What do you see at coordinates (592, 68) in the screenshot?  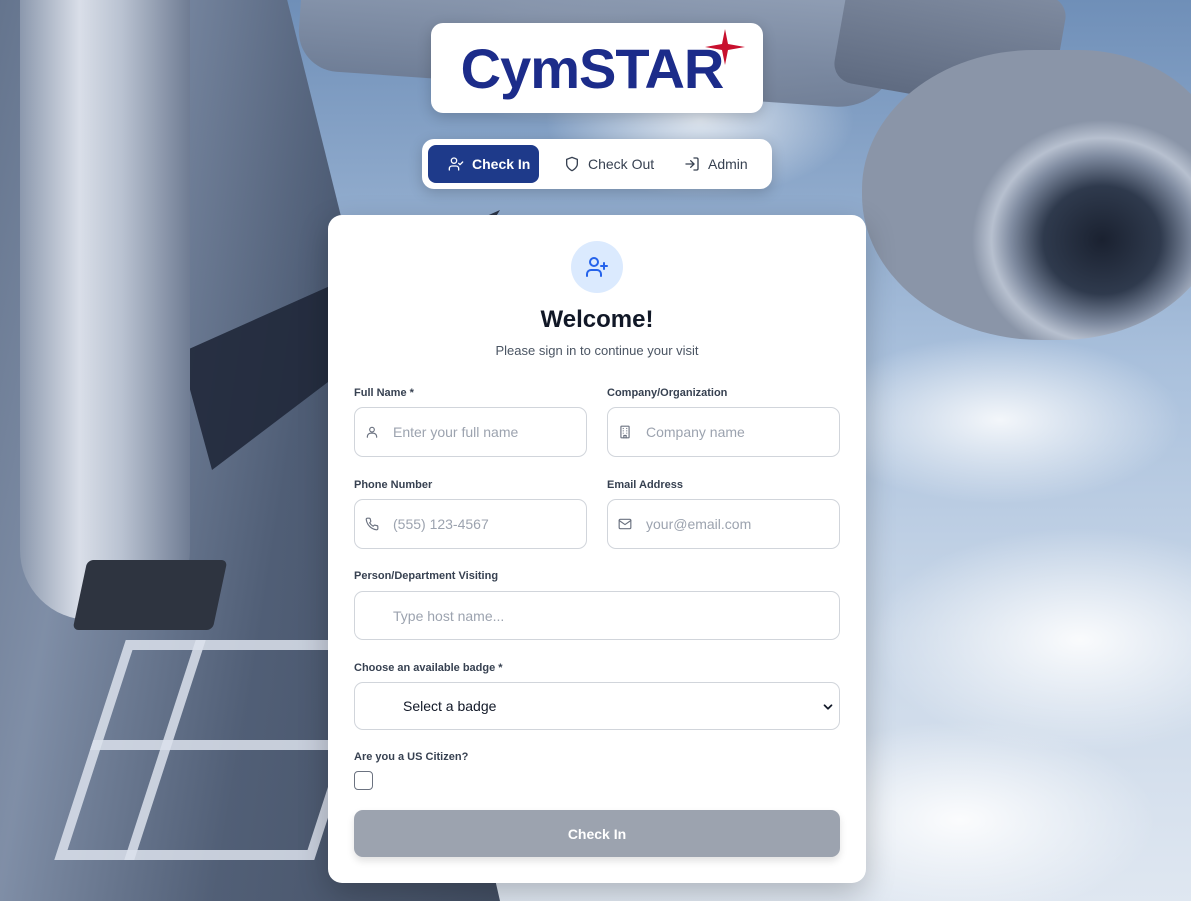 I see `logo-text: CymSTAR` at bounding box center [592, 68].